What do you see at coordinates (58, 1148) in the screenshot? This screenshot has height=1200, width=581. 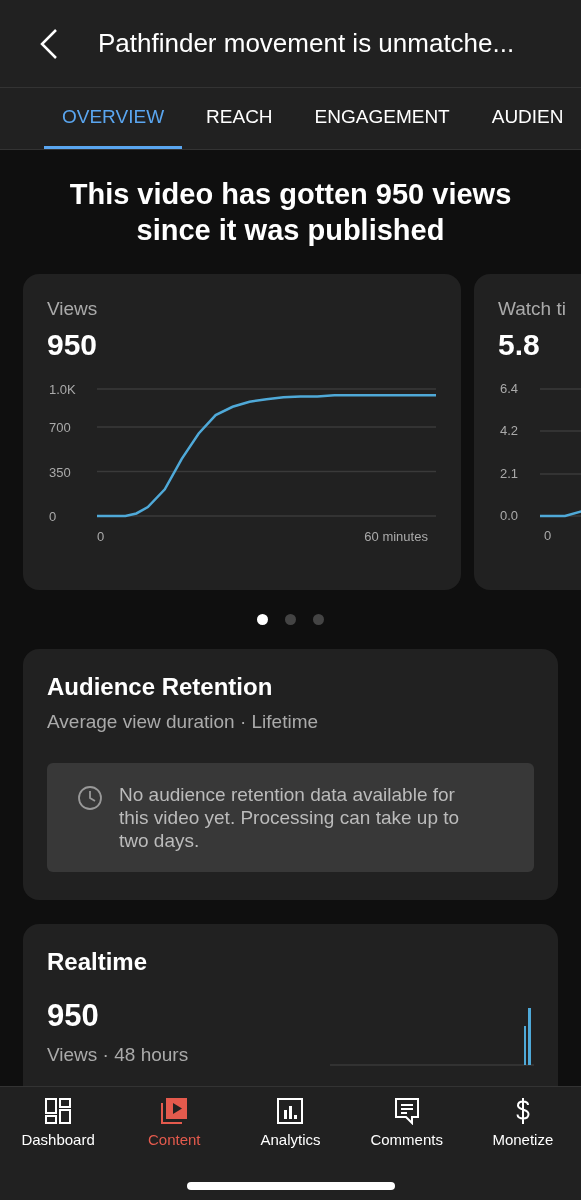 I see `nav-tab: Dashboard` at bounding box center [58, 1148].